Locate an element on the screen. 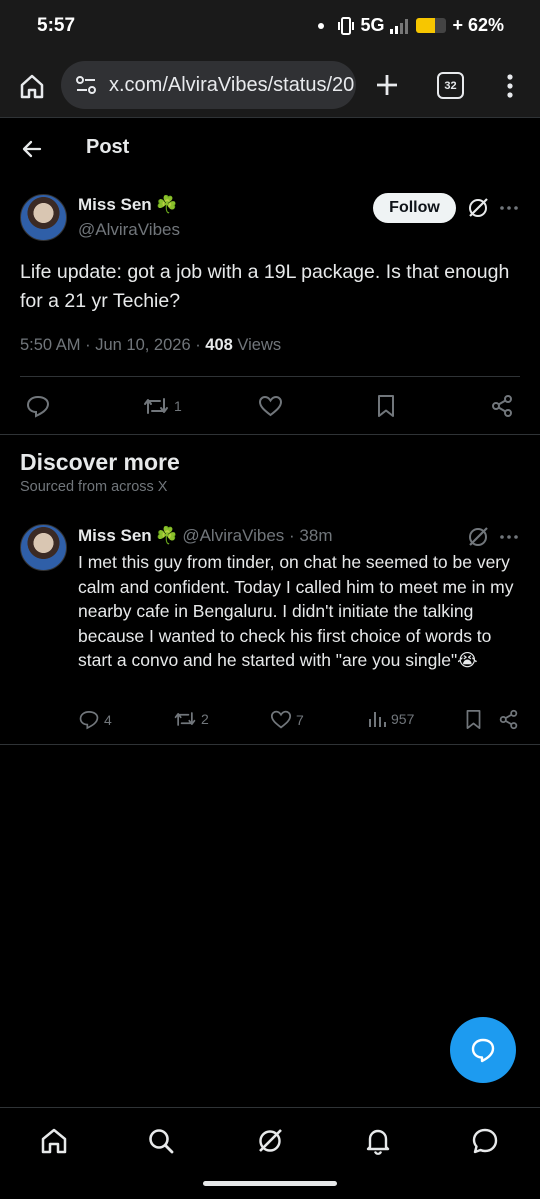 The height and width of the screenshot is (1199, 540). author-name: Miss Sen ☘️ is located at coordinates (128, 205).